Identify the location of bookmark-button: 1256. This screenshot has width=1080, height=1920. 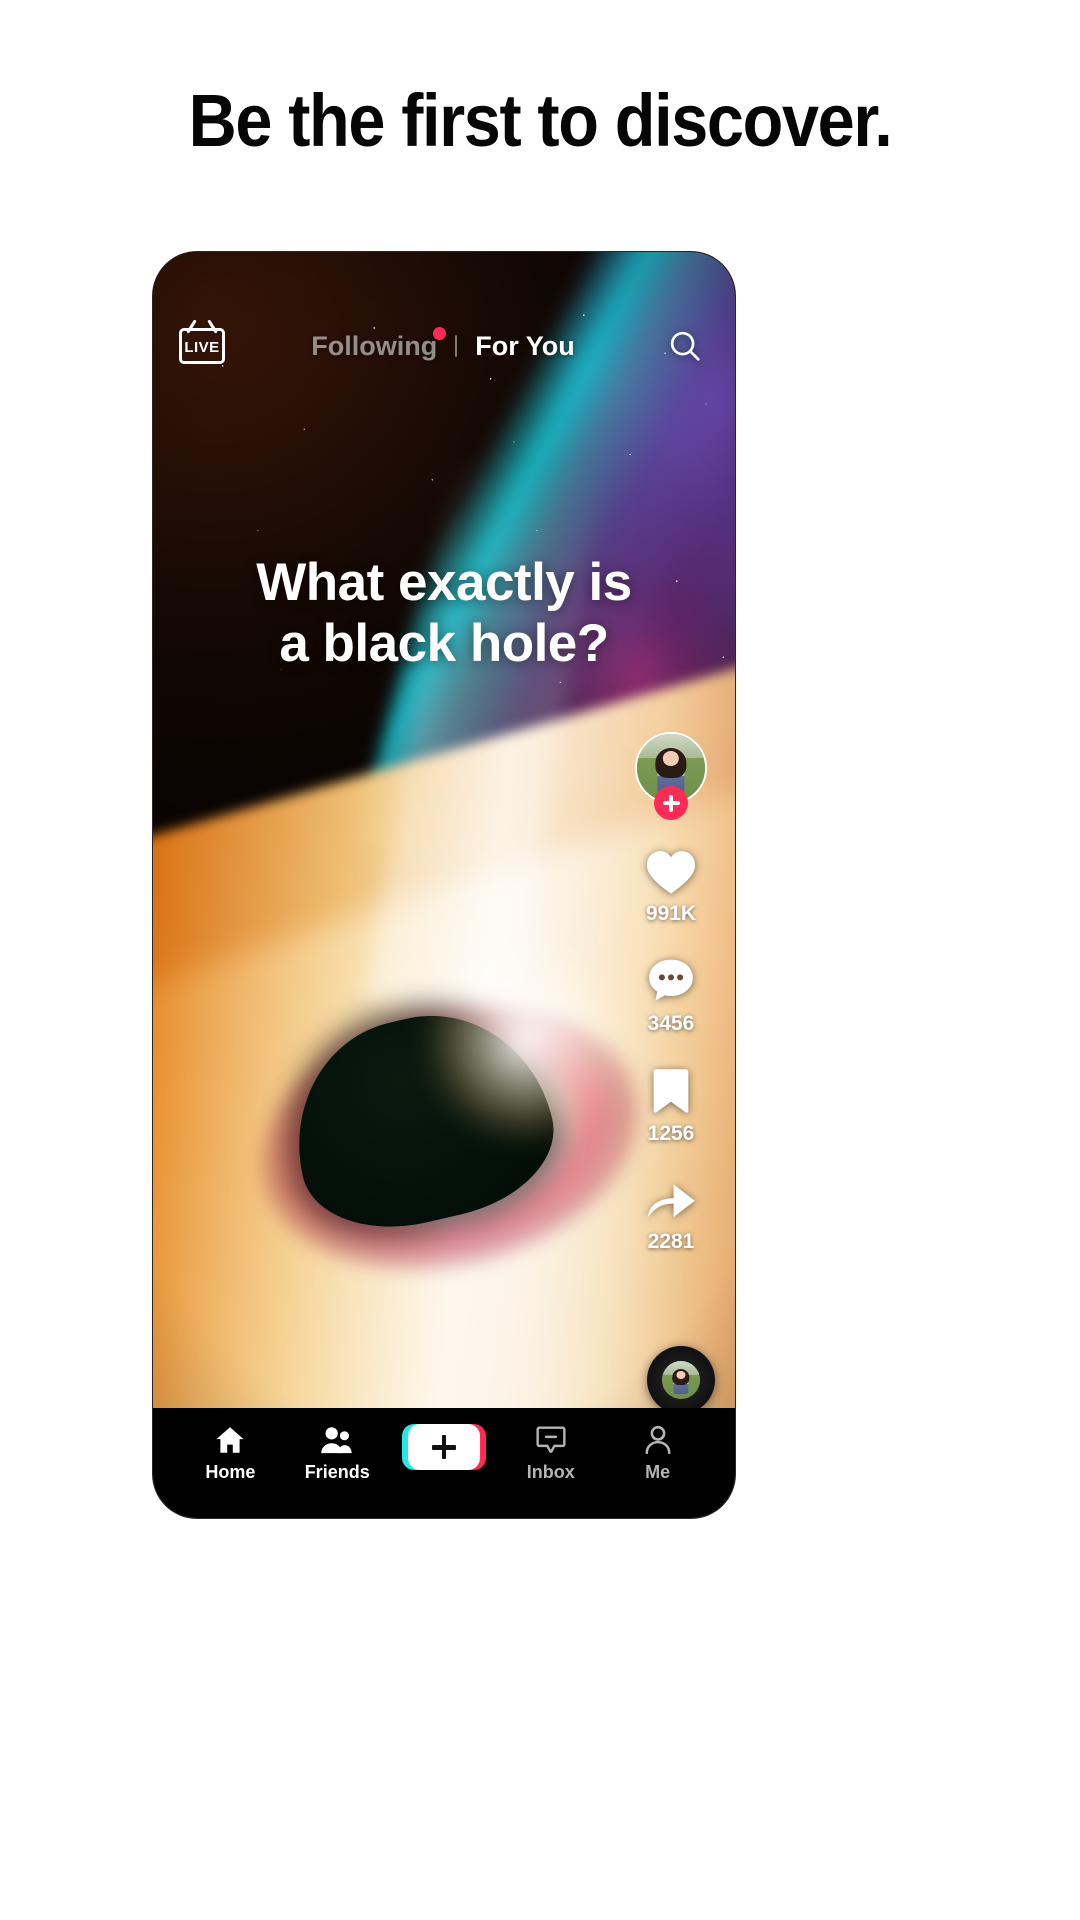
(671, 1105).